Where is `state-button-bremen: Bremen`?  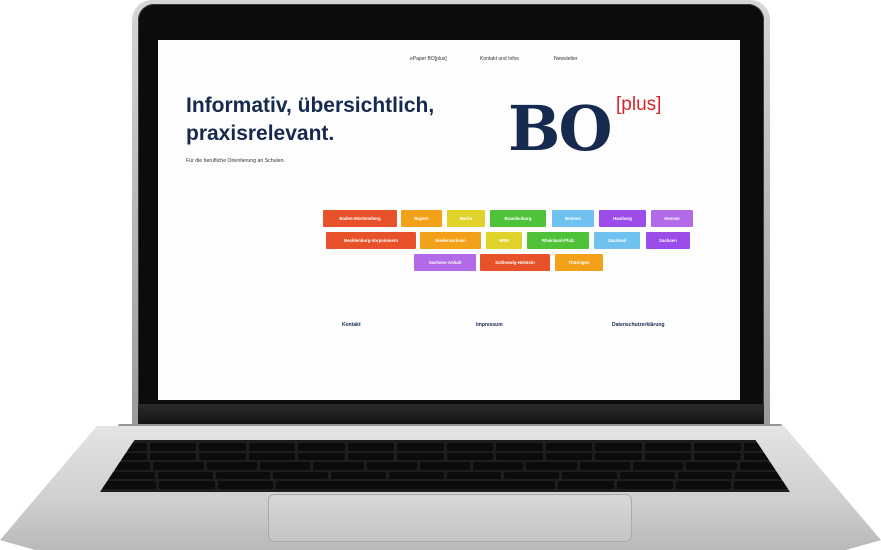 state-button-bremen: Bremen is located at coordinates (573, 218).